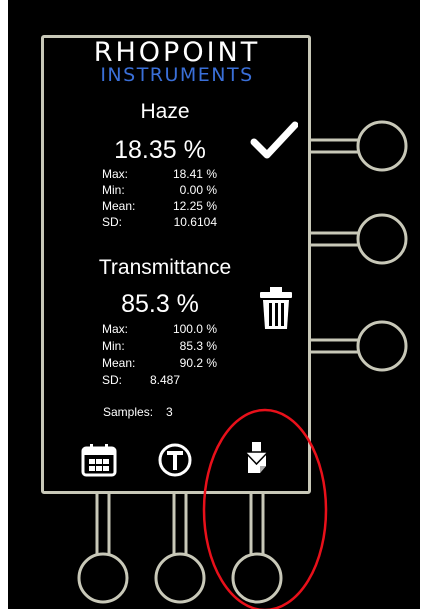 The image size is (423, 609). Describe the element at coordinates (112, 222) in the screenshot. I see `haze-sd-label: SD:` at that location.